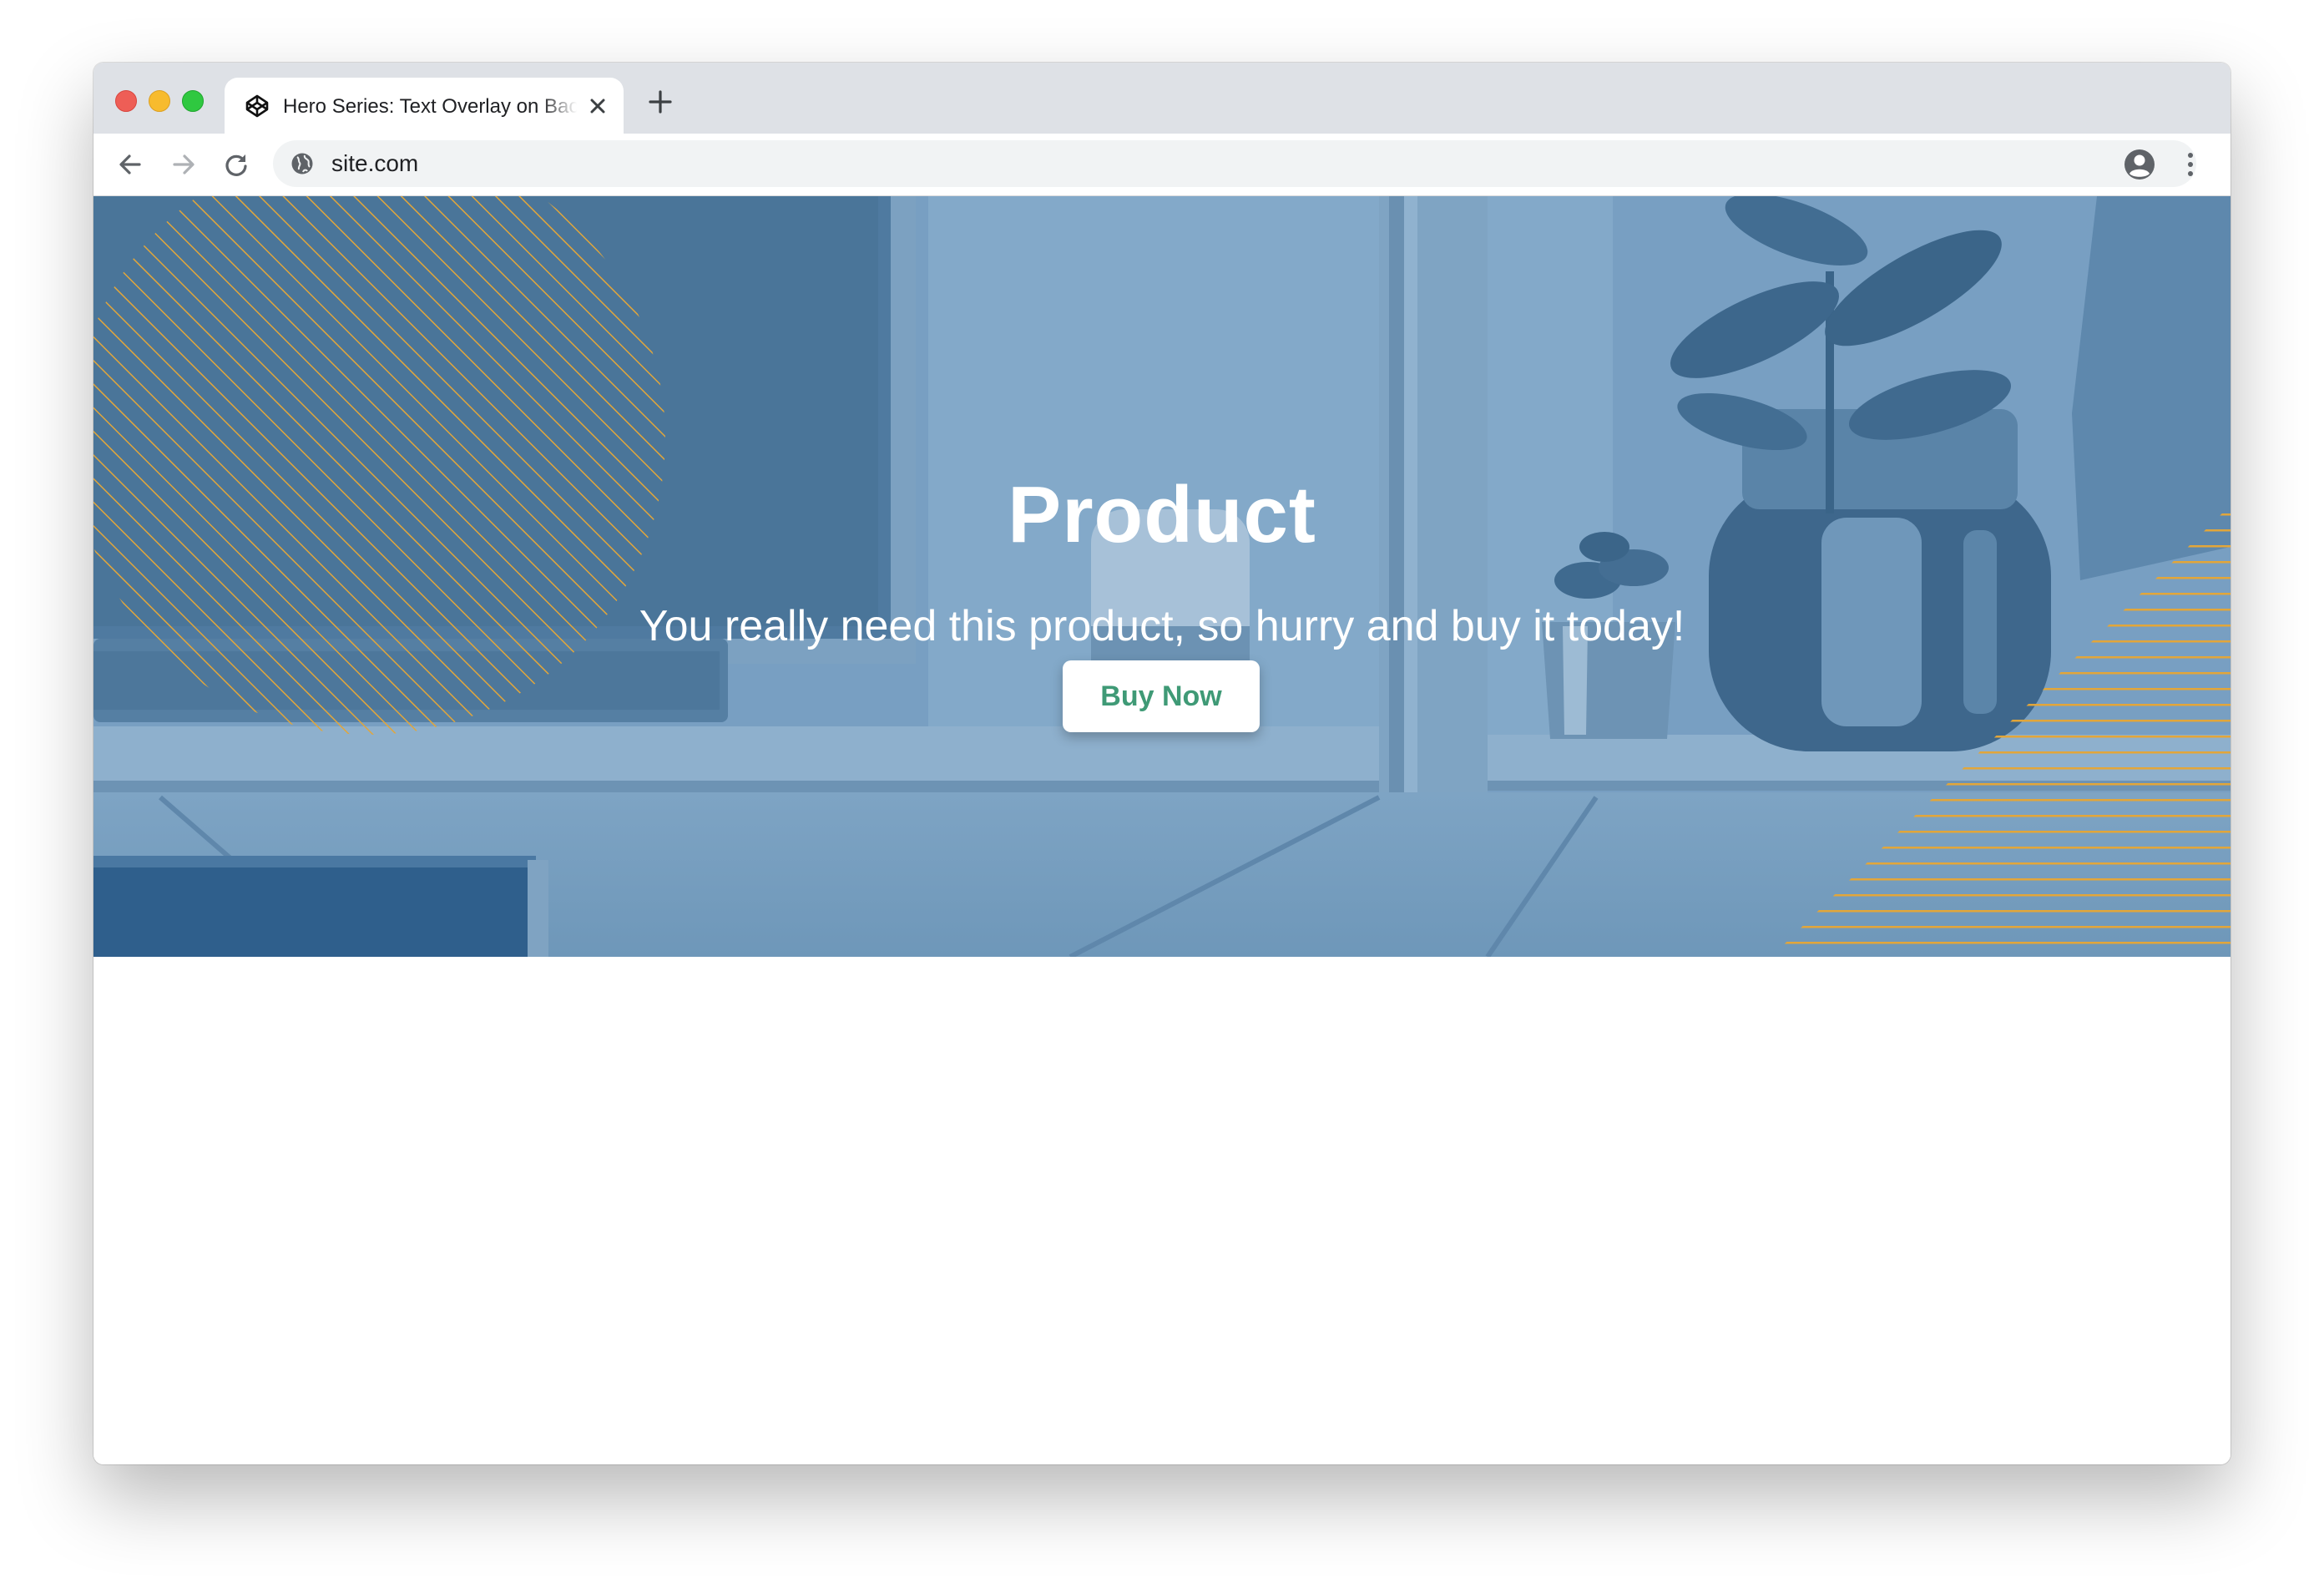 This screenshot has width=2324, height=1588. I want to click on browser-toolbar: site.com, so click(1162, 165).